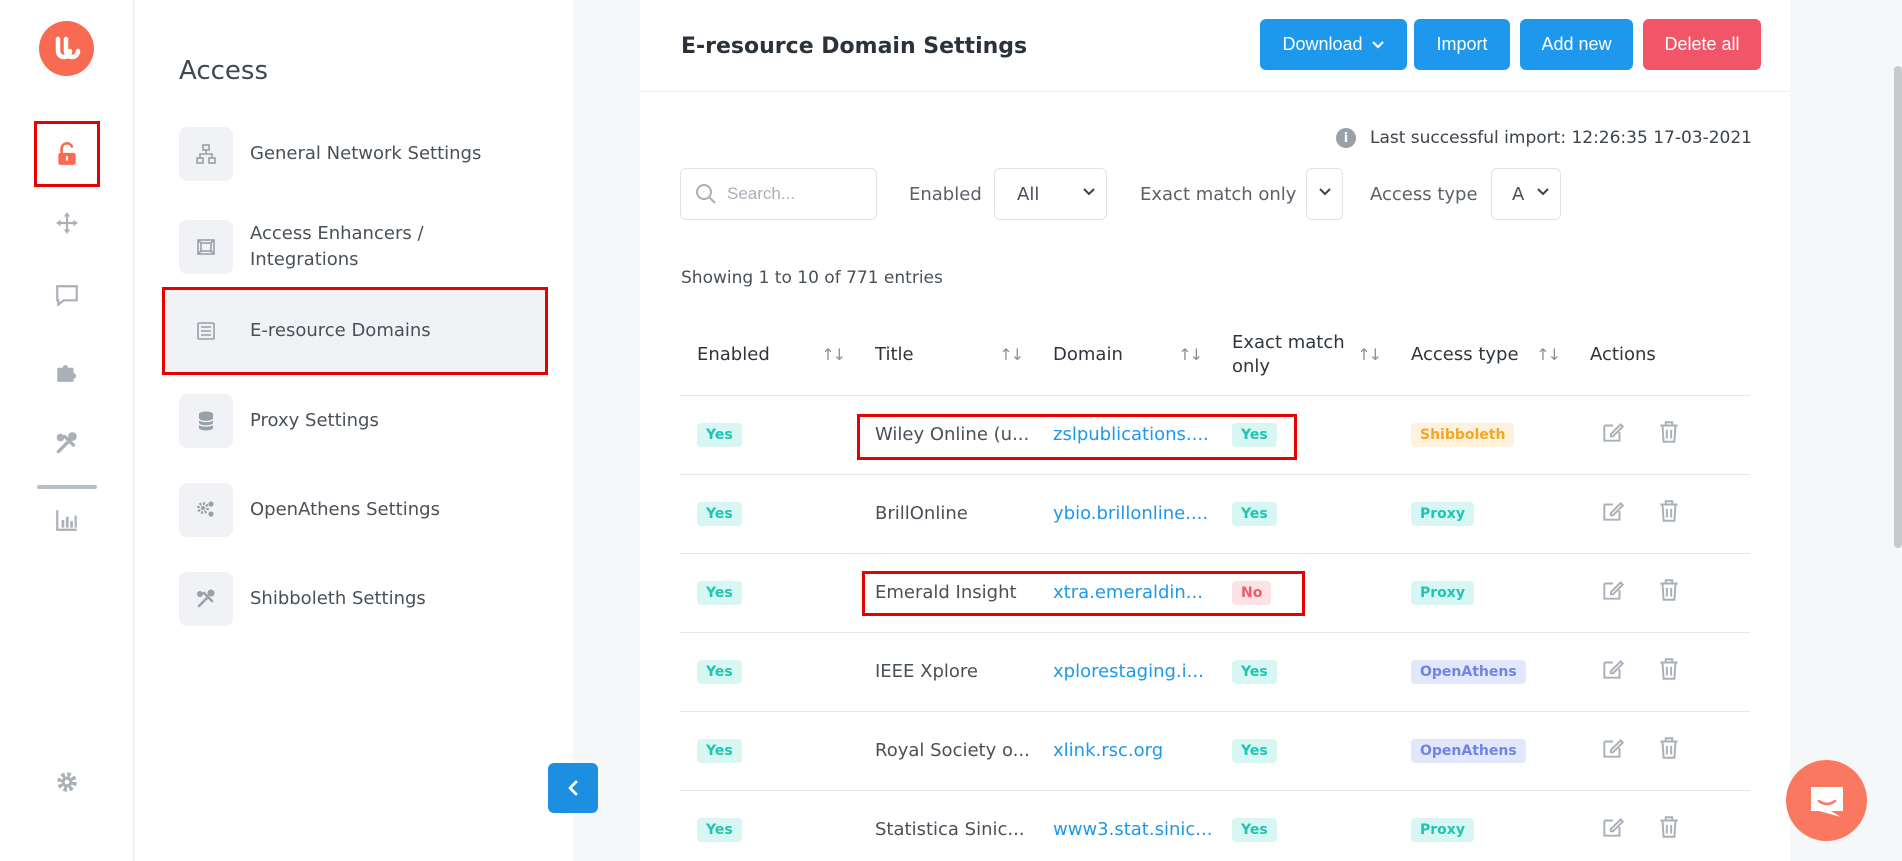 The height and width of the screenshot is (861, 1902). I want to click on gear-icon, so click(67, 782).